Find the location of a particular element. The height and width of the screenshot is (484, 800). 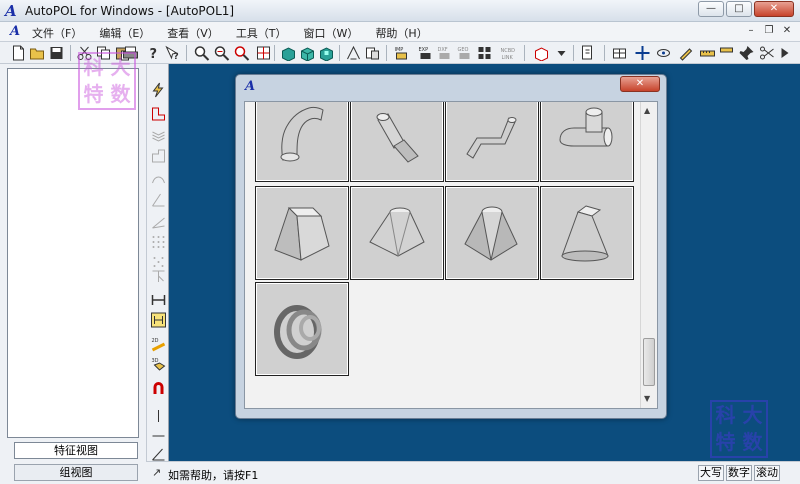

view-2d-icon: 2D is located at coordinates (158, 344).